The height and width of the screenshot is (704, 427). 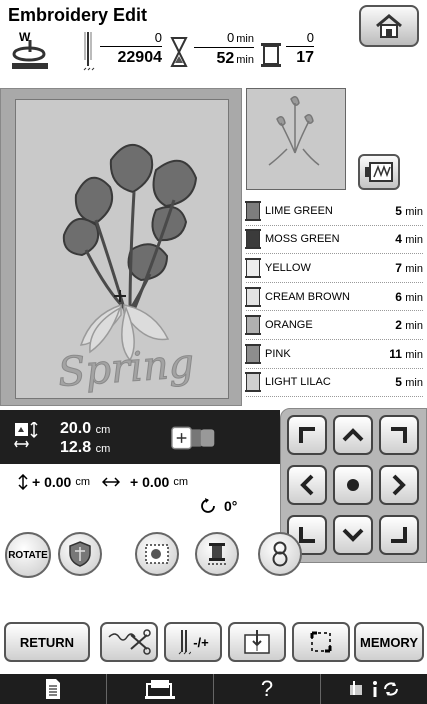 I want to click on thread-time: 6, so click(x=398, y=296).